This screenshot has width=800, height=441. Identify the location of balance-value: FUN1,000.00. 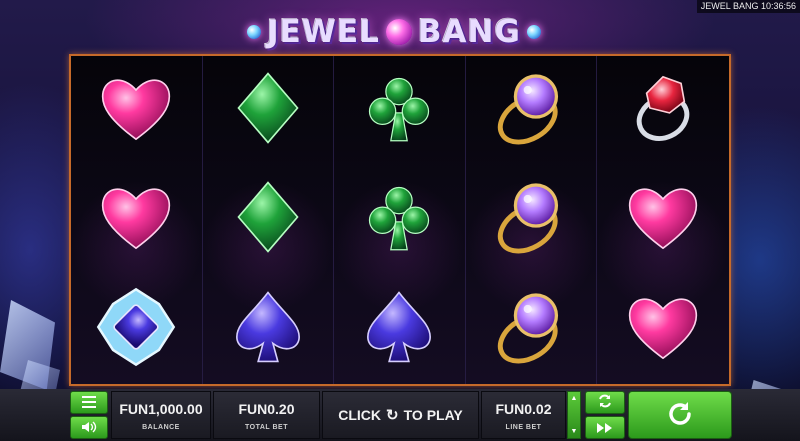
(161, 408).